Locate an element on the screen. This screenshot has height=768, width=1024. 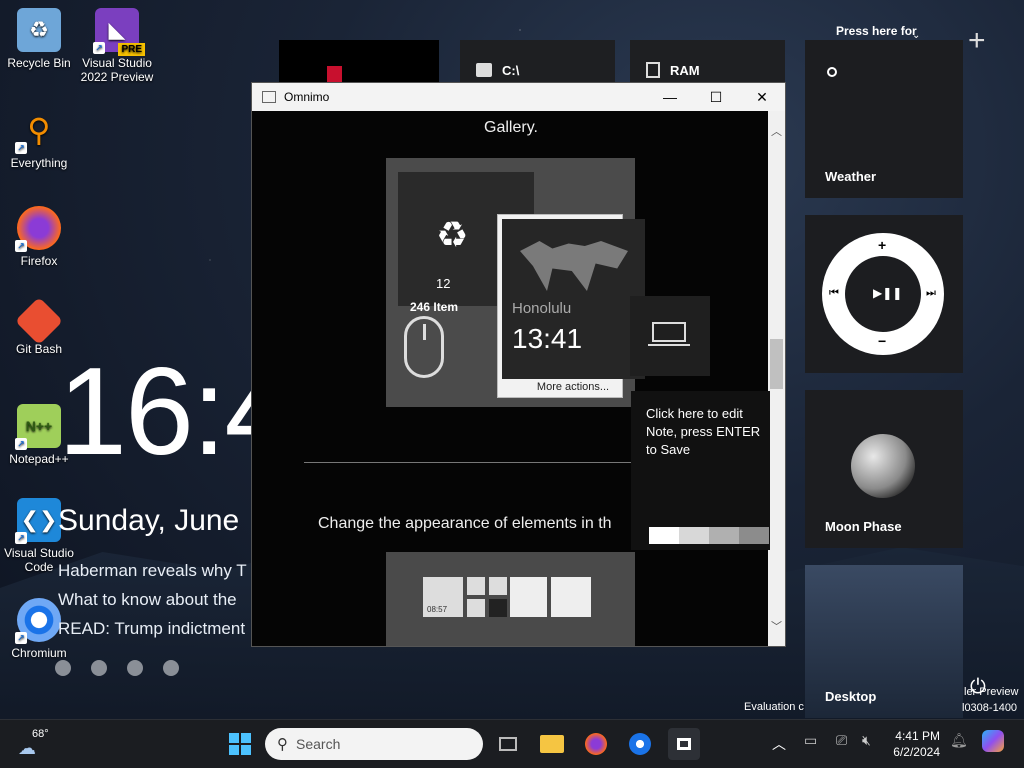
firefox-icon is located at coordinates (596, 744).